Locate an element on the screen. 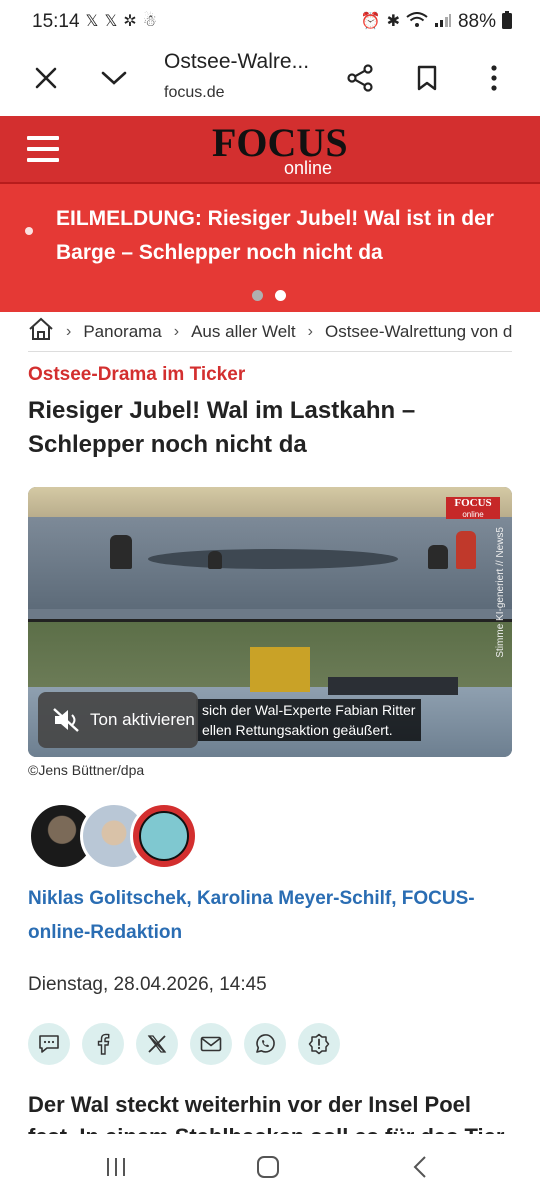  signal-icon is located at coordinates (443, 22).